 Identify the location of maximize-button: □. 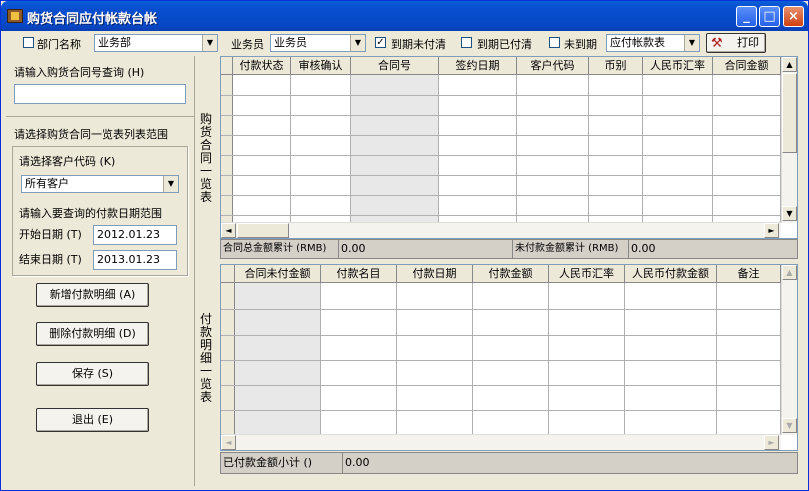
(769, 16).